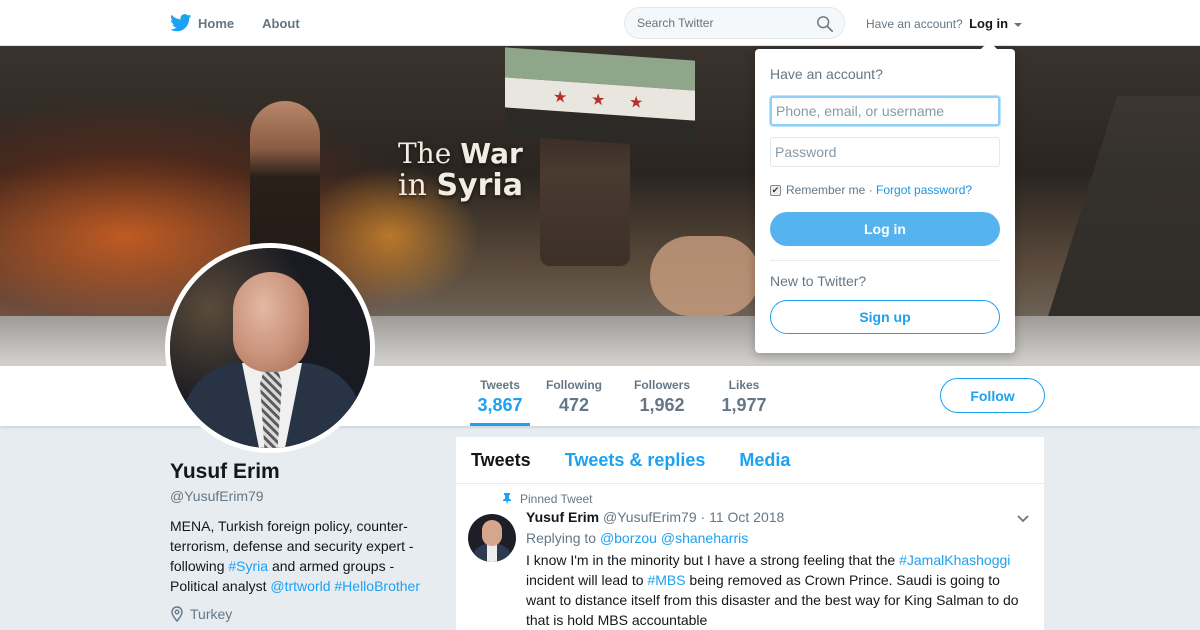 This screenshot has width=1200, height=630. I want to click on location-text: Turkey, so click(211, 614).